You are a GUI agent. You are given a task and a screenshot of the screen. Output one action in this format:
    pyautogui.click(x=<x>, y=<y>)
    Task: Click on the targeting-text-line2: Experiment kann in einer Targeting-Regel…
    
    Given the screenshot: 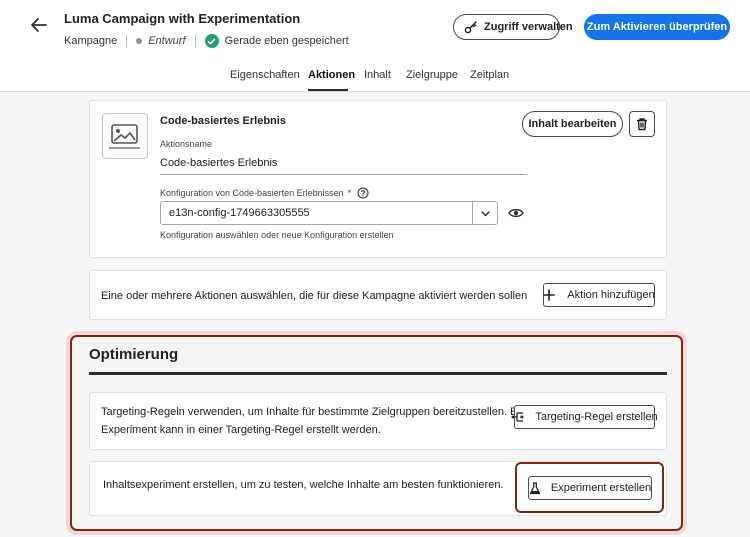 What is the action you would take?
    pyautogui.click(x=241, y=430)
    